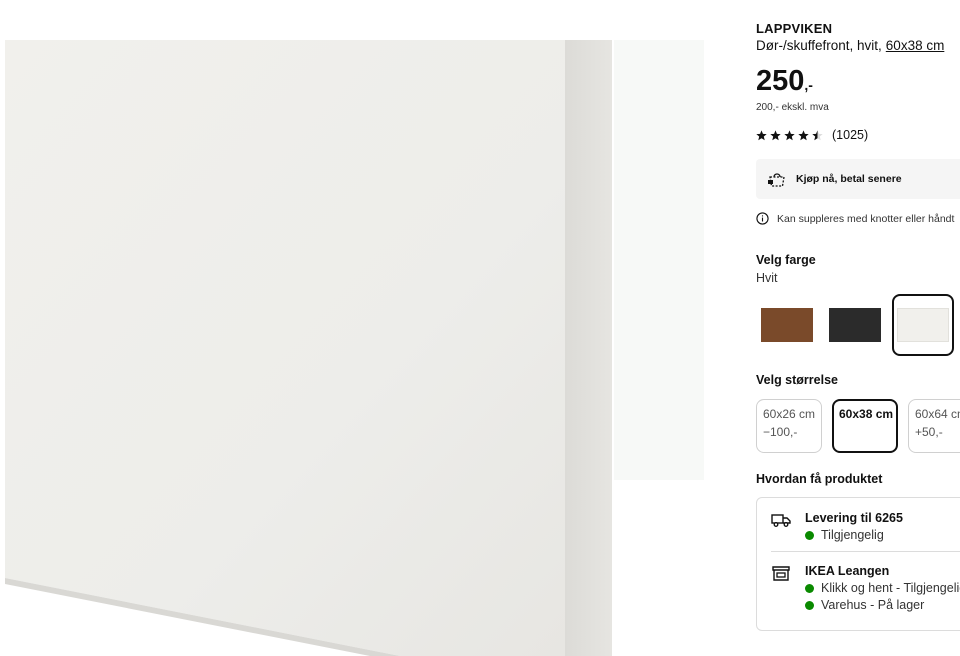 This screenshot has width=960, height=656. I want to click on store-click-collect: Klikk og hent - Tilgjengelig, so click(882, 588).